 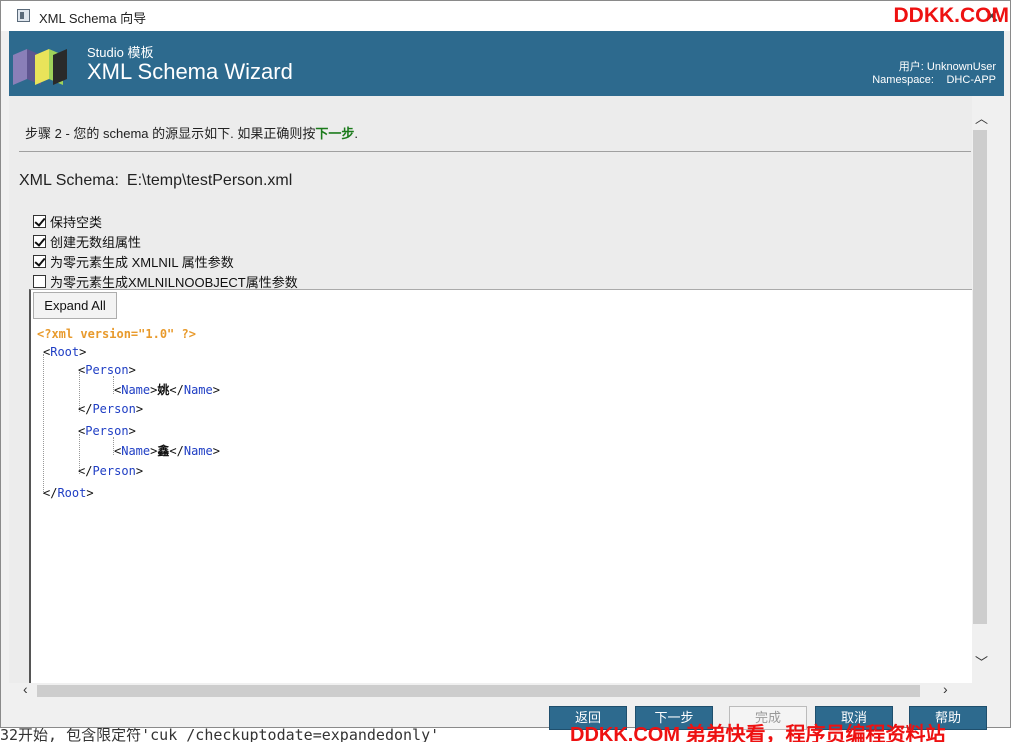 I want to click on tree-guide, so click(x=43, y=424).